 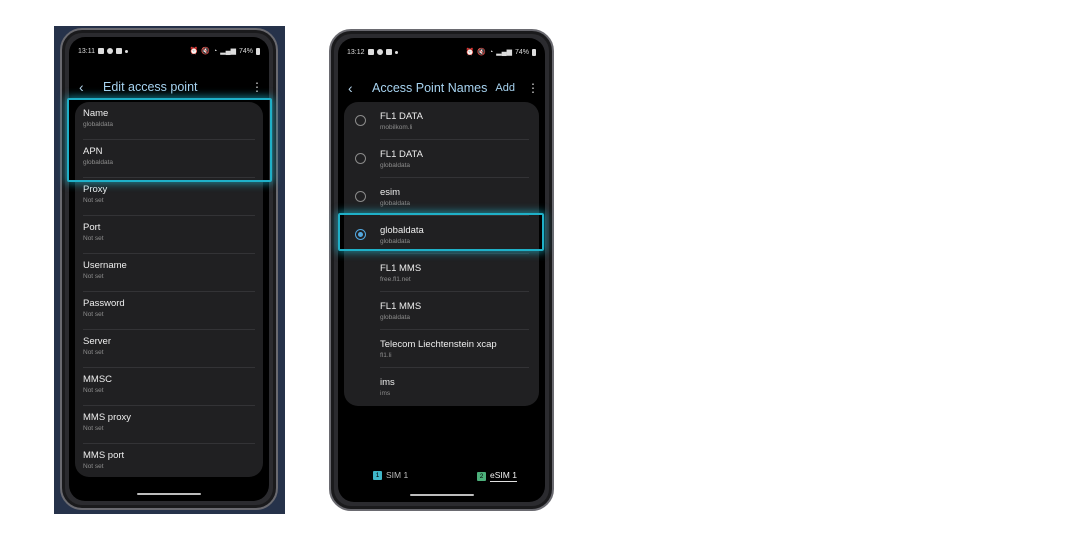 What do you see at coordinates (169, 51) in the screenshot?
I see `status-bar: 13:11 ⏰ 🔇 ◔ ▂▄▆ 74%` at bounding box center [169, 51].